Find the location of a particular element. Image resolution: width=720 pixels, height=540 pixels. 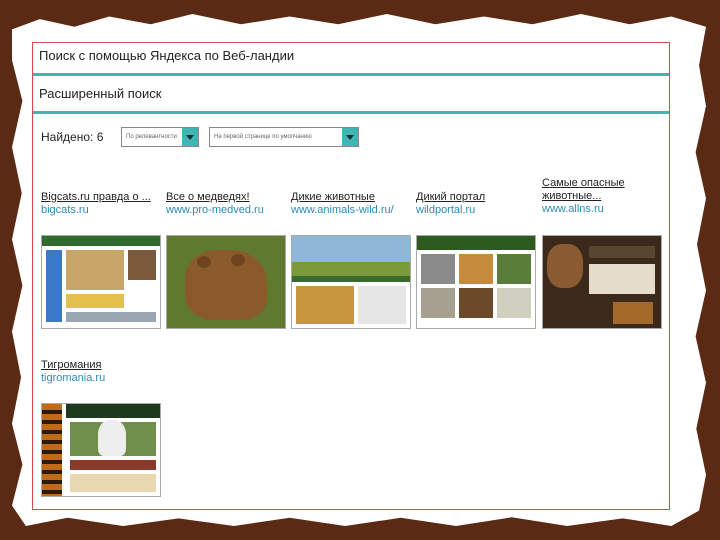

page-select-value: На первой странице по умолчанию is located at coordinates (263, 137).